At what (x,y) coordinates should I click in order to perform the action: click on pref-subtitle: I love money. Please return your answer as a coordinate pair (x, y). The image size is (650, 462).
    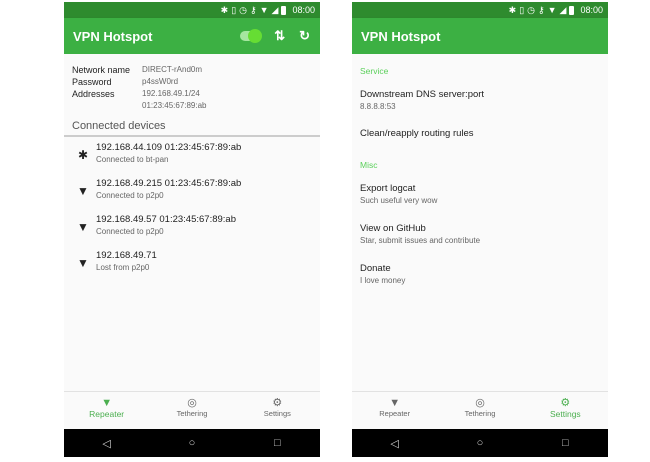
    Looking at the image, I should click on (383, 280).